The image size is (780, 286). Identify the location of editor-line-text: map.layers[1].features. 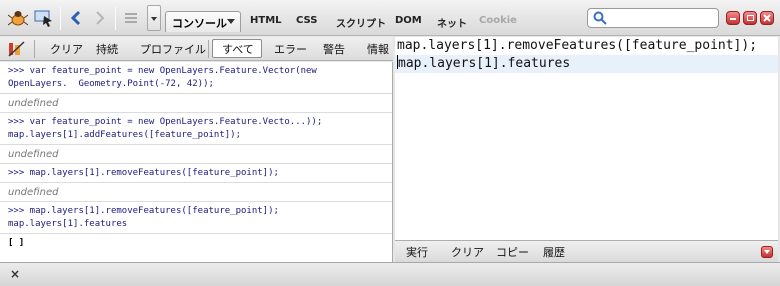
(484, 63).